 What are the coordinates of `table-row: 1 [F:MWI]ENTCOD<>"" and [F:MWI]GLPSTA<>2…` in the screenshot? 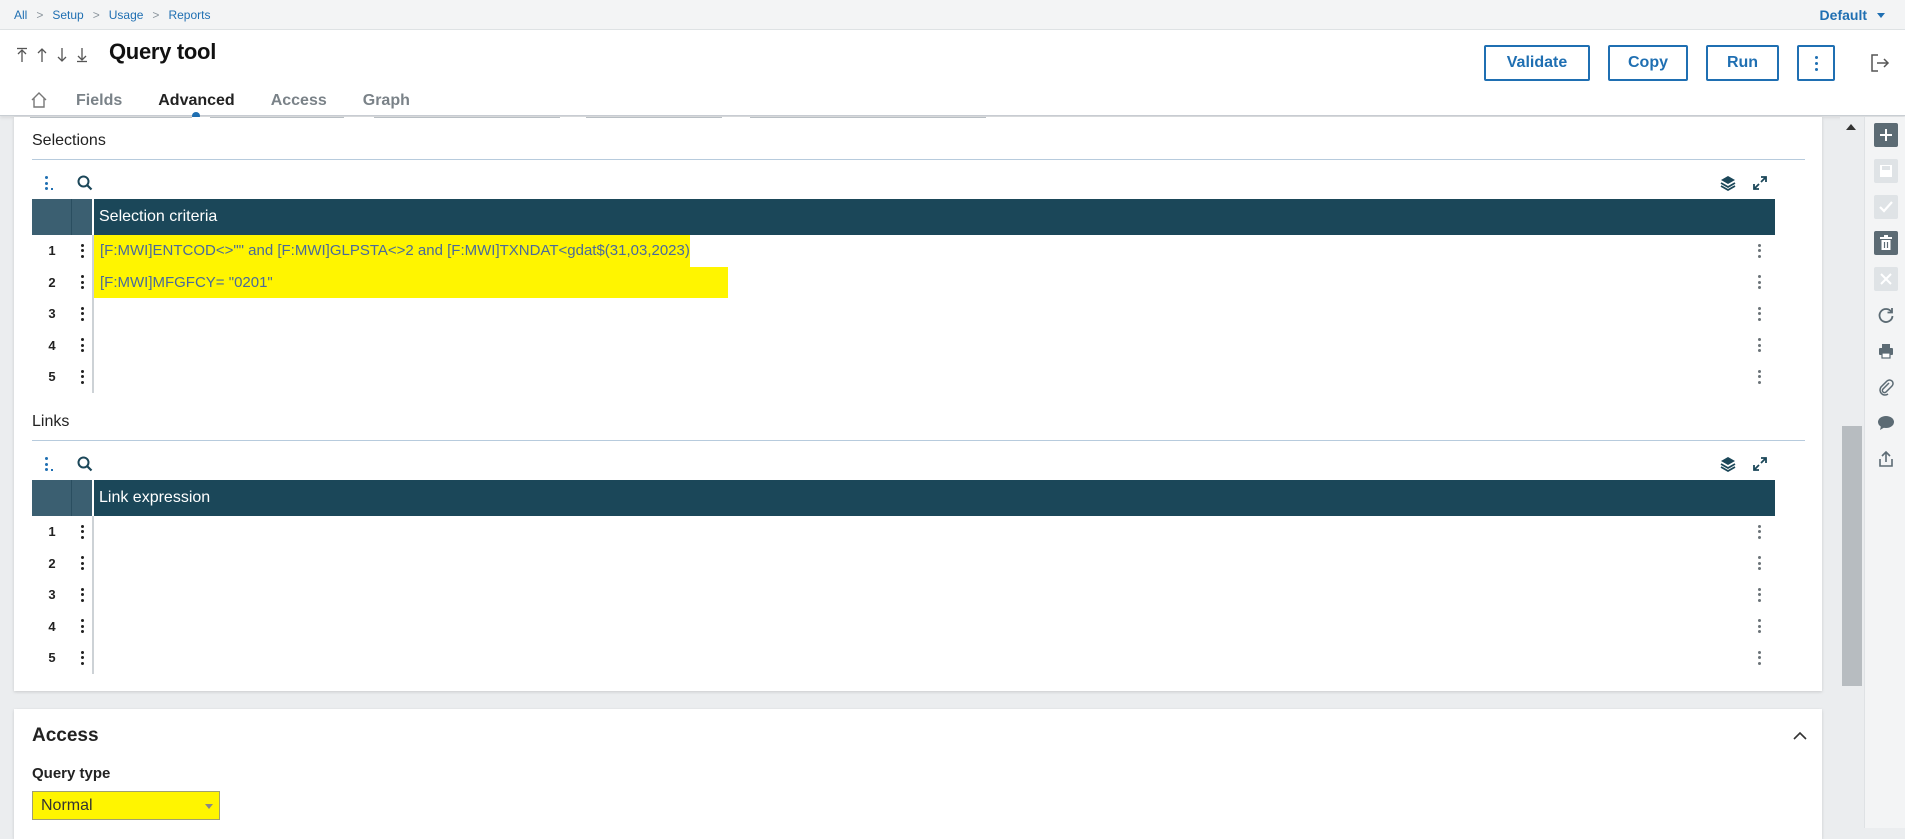 It's located at (903, 251).